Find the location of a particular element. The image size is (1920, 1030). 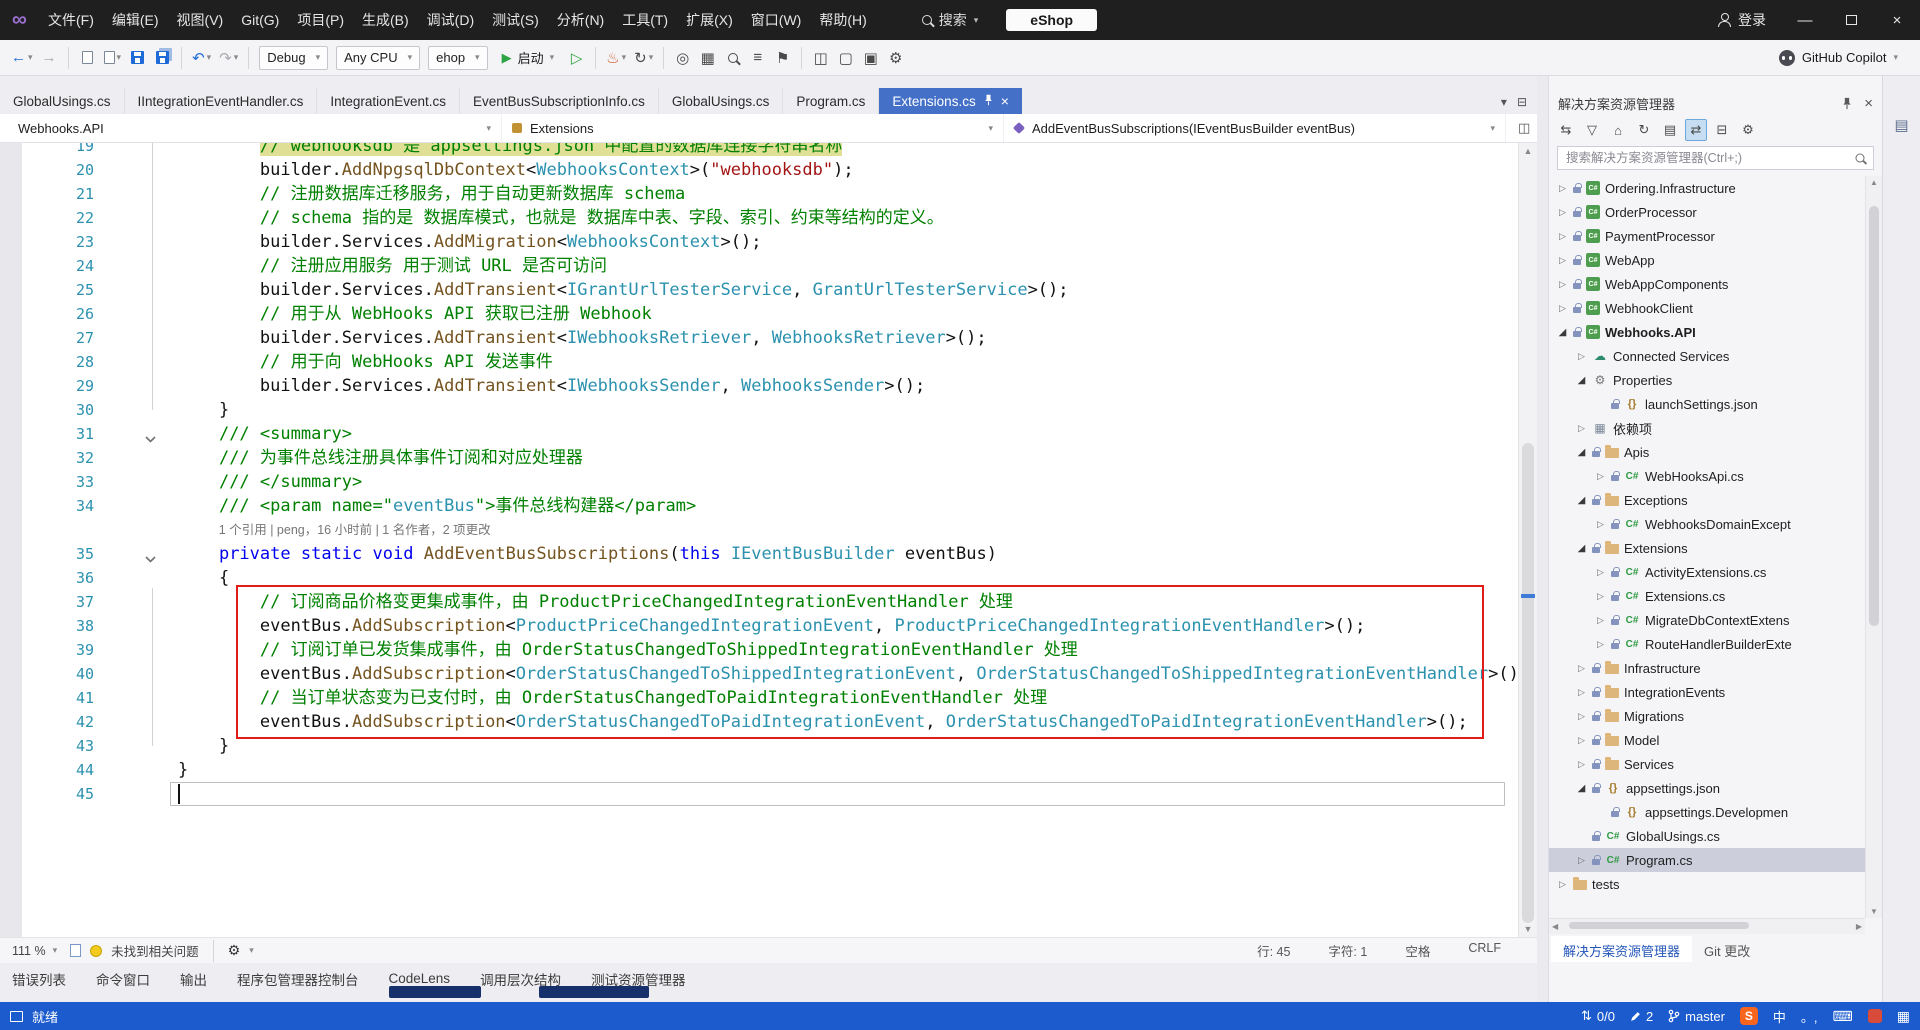

code-line-44: 44} is located at coordinates (759, 770).